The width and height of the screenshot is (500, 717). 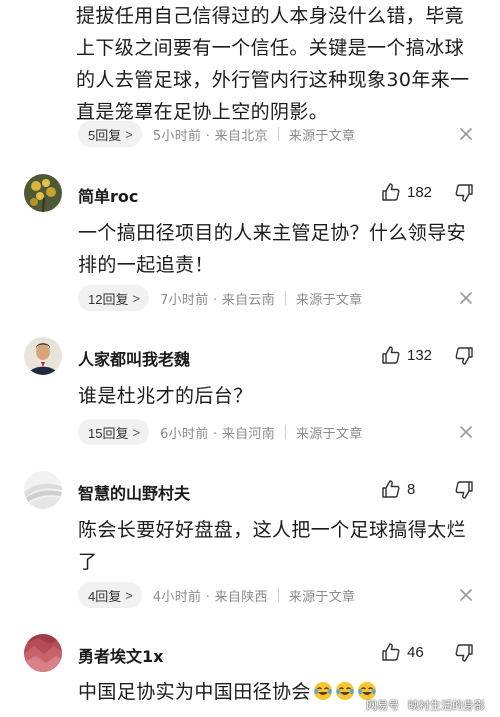 What do you see at coordinates (278, 396) in the screenshot?
I see `comment-body: 谁是杜兆才的后台？` at bounding box center [278, 396].